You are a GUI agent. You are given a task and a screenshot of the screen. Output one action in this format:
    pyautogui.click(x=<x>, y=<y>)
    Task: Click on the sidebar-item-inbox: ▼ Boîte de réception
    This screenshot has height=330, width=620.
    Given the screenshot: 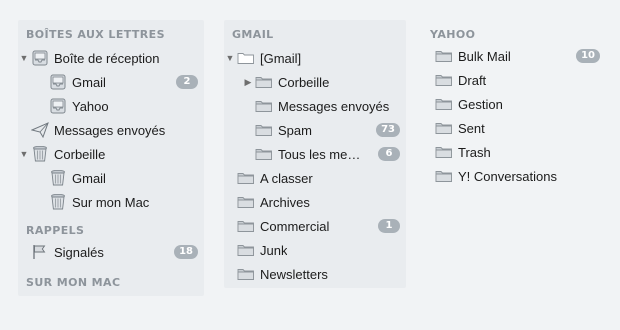 What is the action you would take?
    pyautogui.click(x=111, y=58)
    